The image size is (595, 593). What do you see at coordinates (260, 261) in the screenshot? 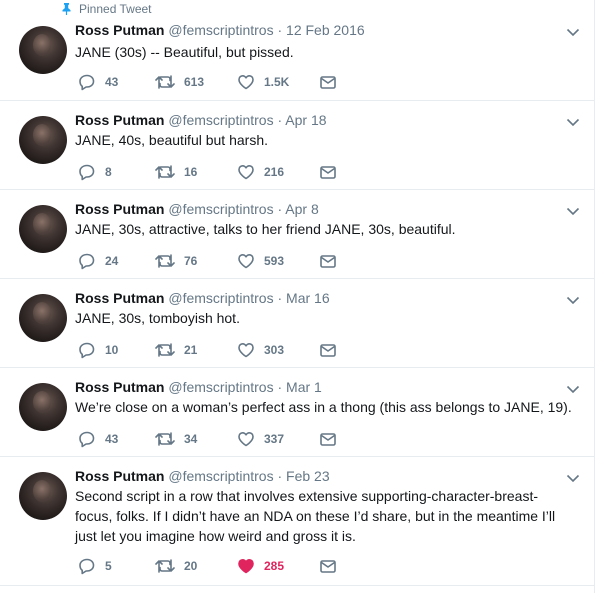
I see `like-button: 593` at bounding box center [260, 261].